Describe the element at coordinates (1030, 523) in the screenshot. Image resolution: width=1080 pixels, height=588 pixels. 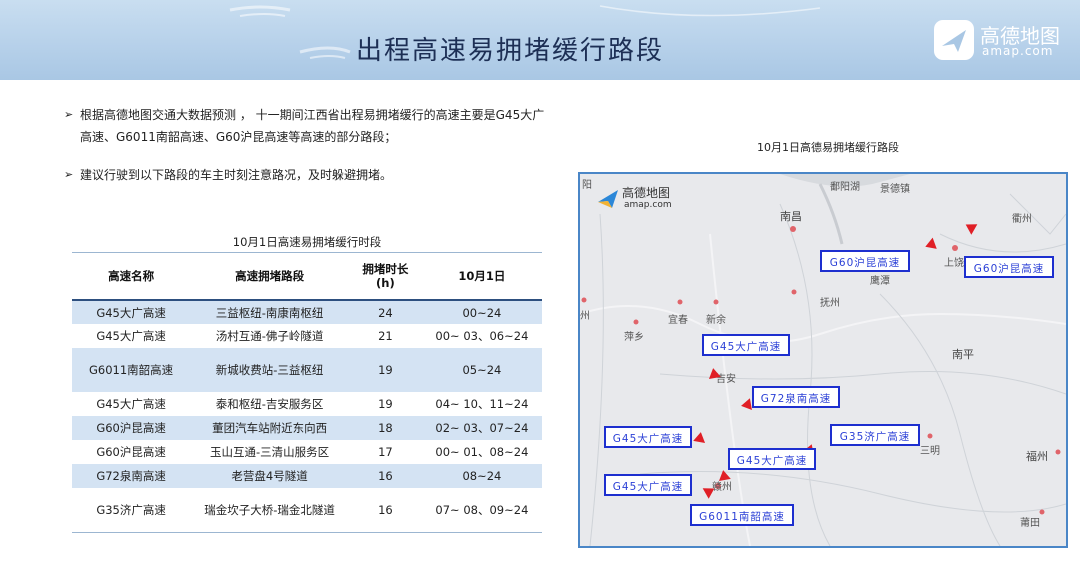
I see `map-label: 莆田` at that location.